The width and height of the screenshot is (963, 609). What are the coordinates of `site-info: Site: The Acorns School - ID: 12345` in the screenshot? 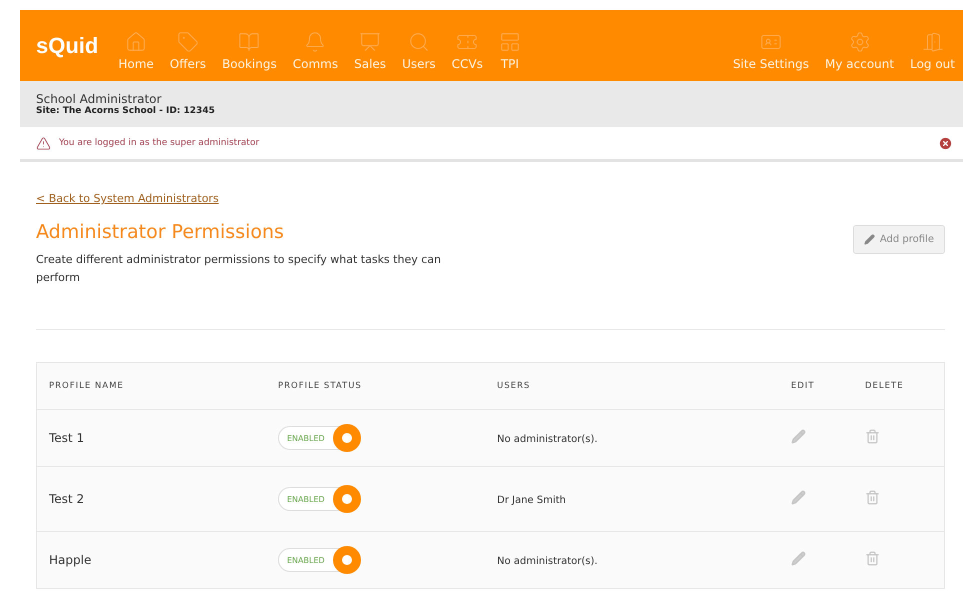 It's located at (126, 111).